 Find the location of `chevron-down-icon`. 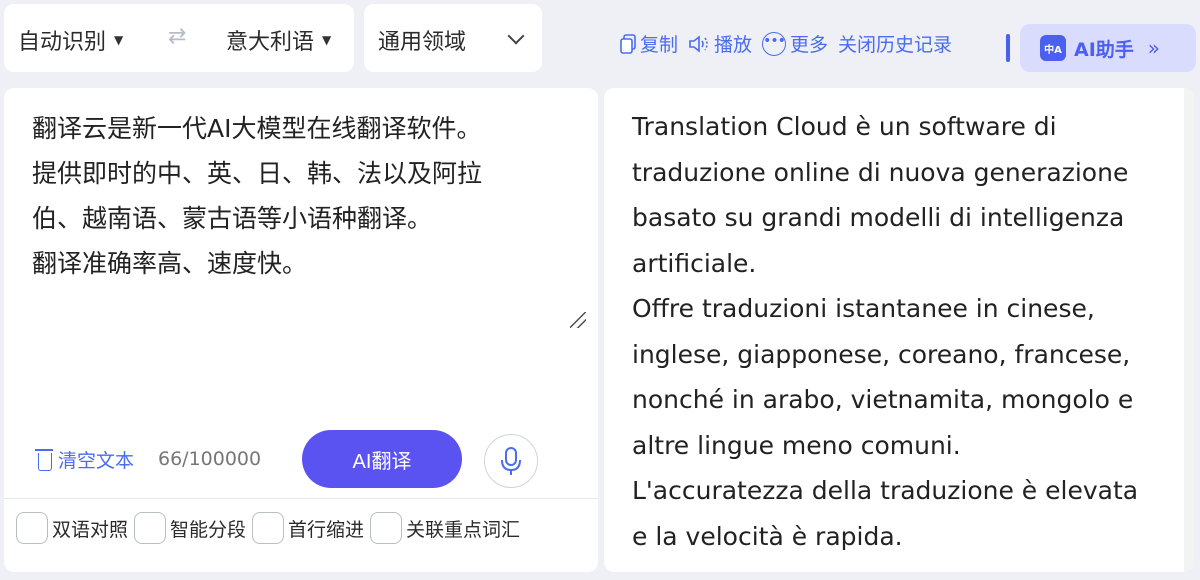

chevron-down-icon is located at coordinates (516, 36).